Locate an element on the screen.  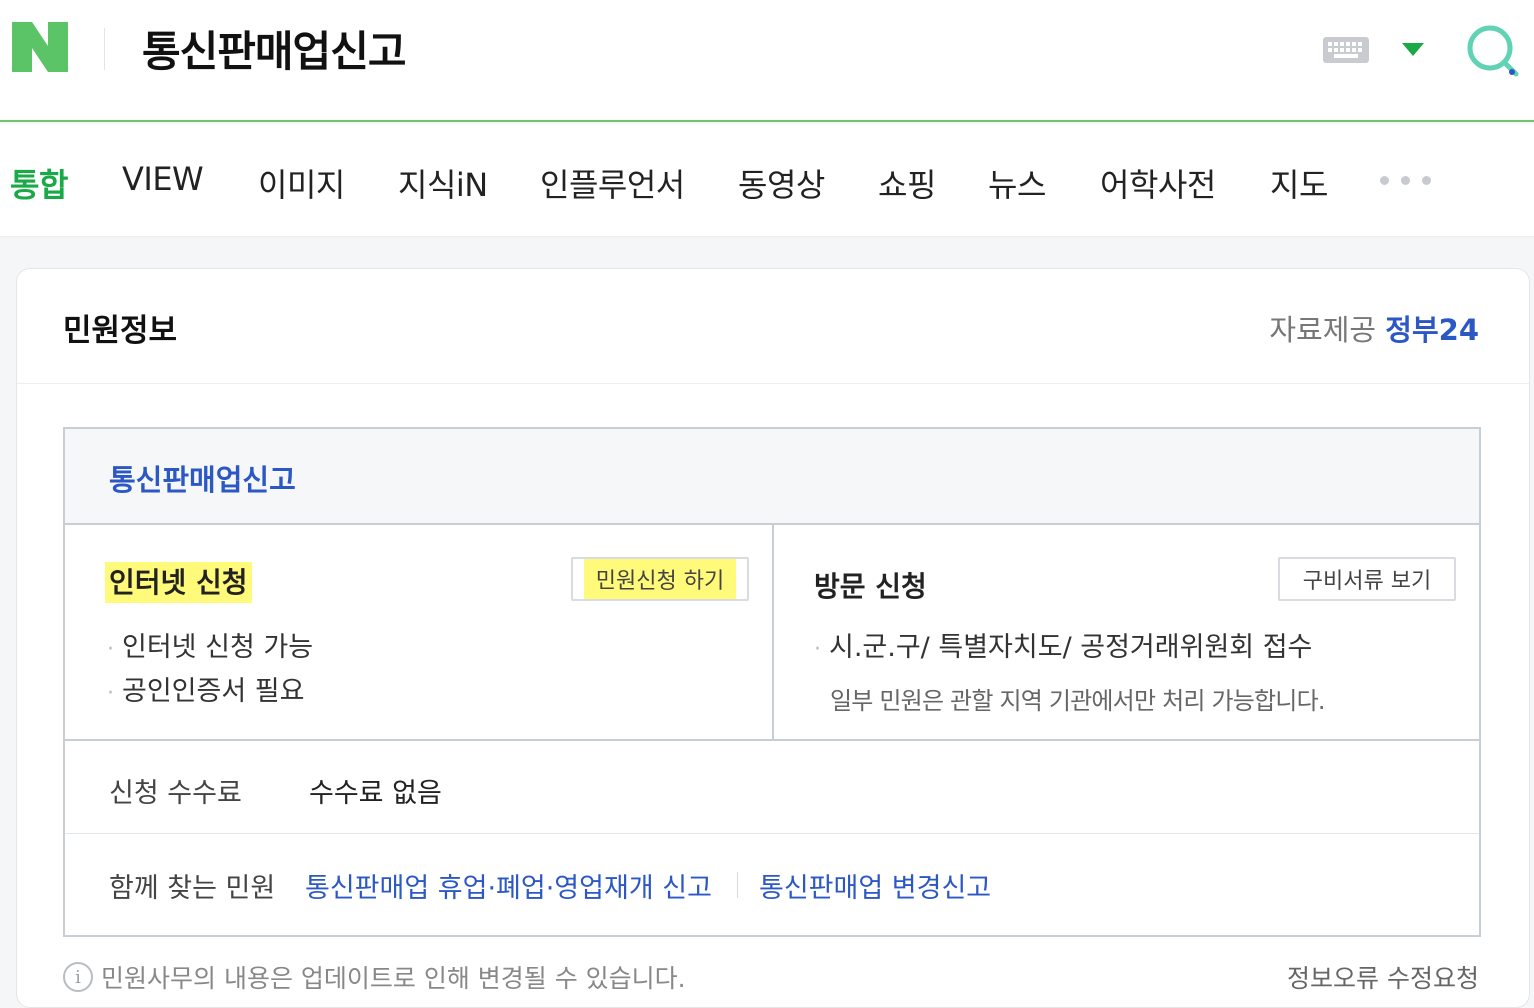
search-tabs: 통합 VIEW 이미지 지식iN 인플루언서 동영상 쇼핑 뉴스 어학사전 지도 is located at coordinates (767, 180).